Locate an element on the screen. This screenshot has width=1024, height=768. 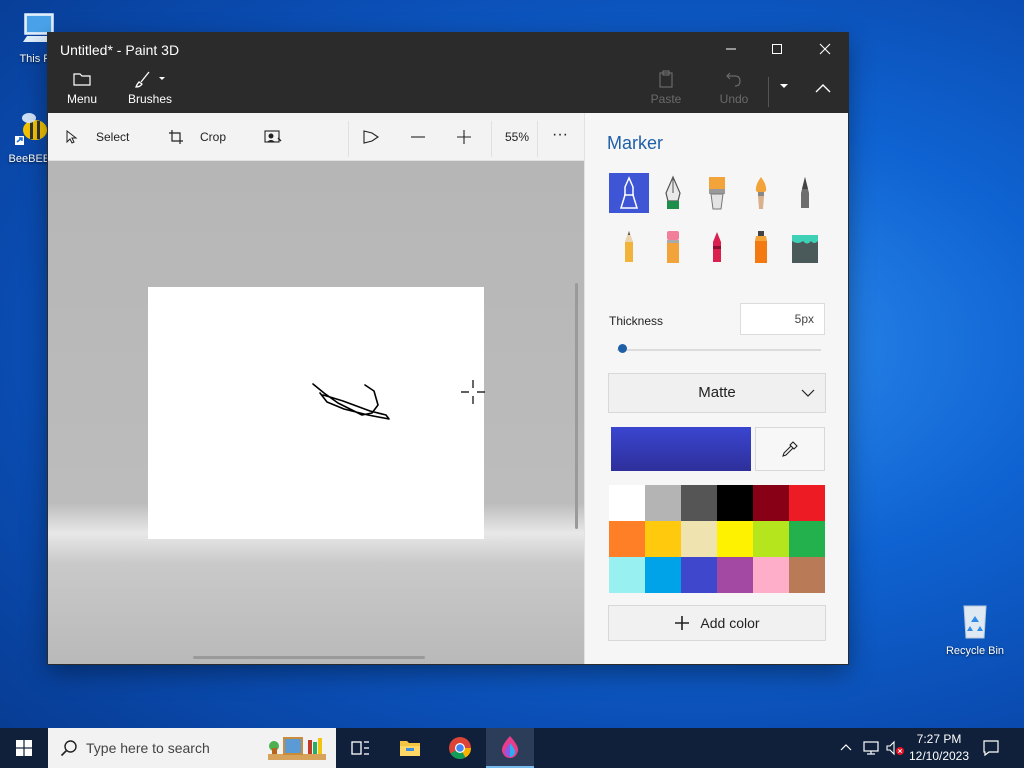
tray-chevron-button is located at coordinates (846, 748).